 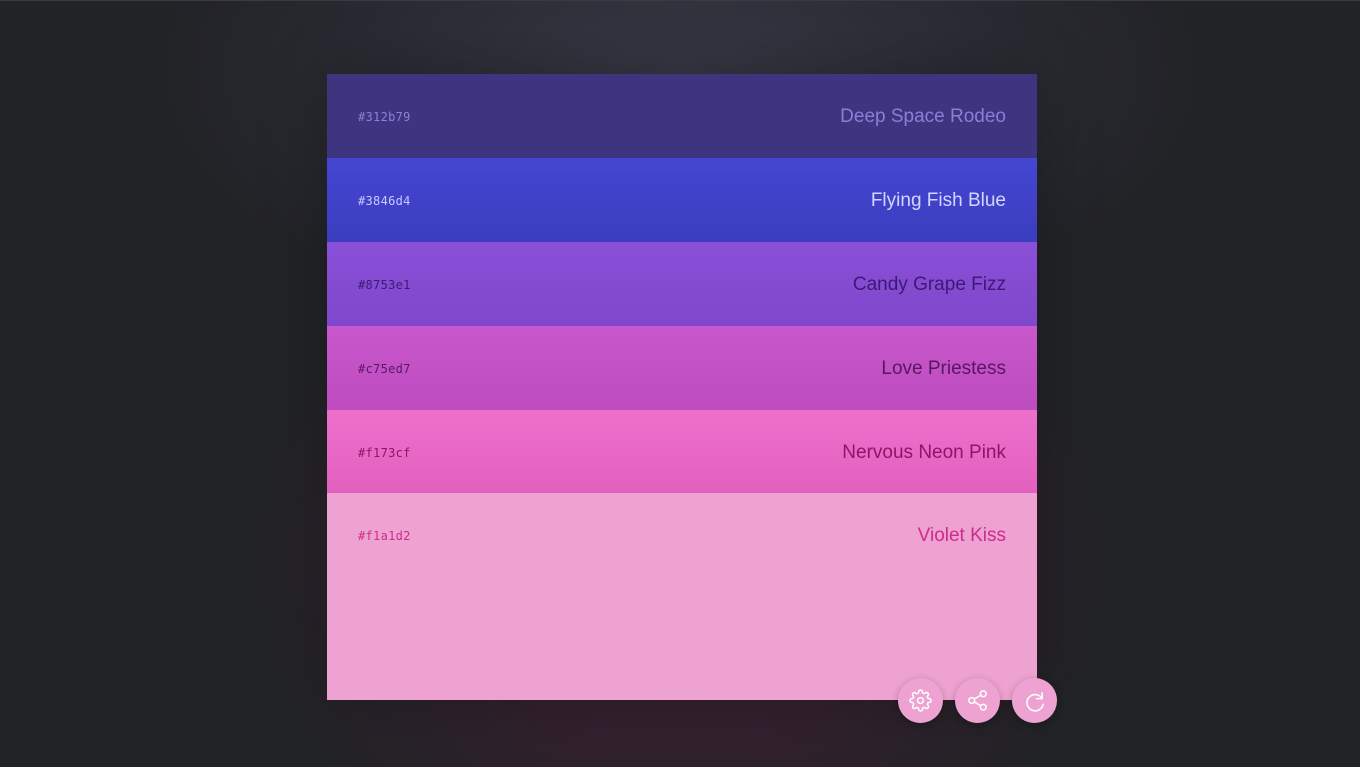 I want to click on color-swatch: #f173cf Nervous Neon Pink, so click(x=682, y=451).